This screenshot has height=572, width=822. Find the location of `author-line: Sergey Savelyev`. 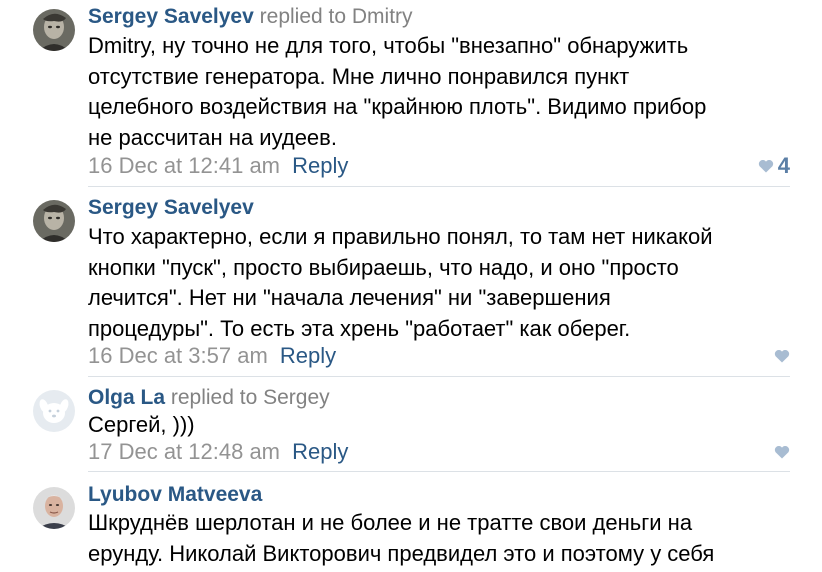

author-line: Sergey Savelyev is located at coordinates (171, 208).